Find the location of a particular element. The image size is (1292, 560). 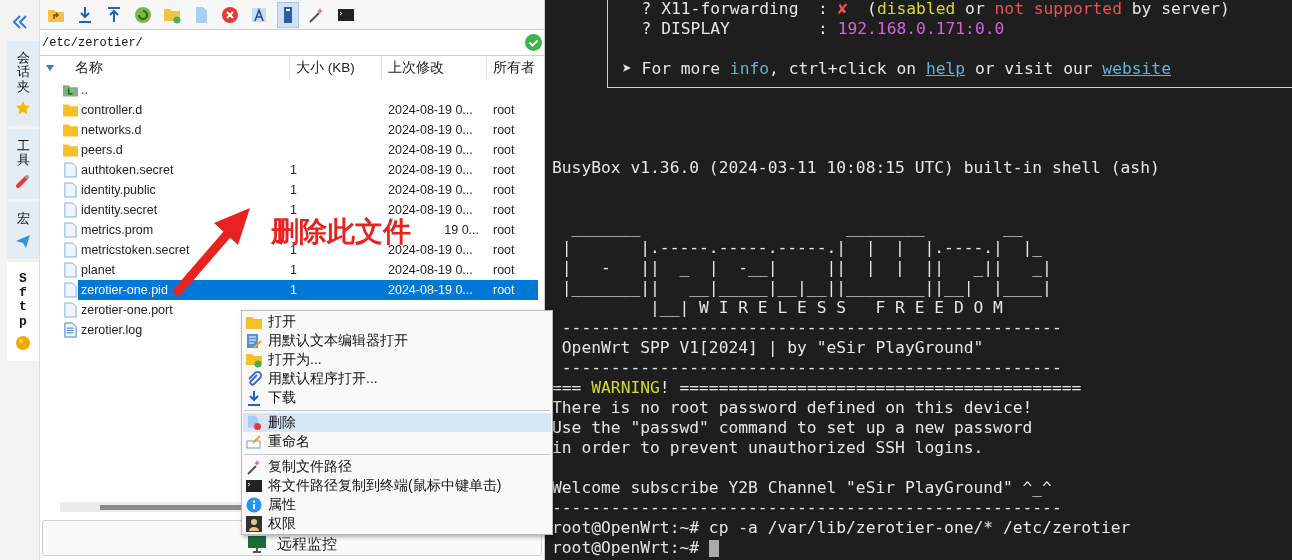

menu-item: 用默认文本编辑器打开 is located at coordinates (397, 340).